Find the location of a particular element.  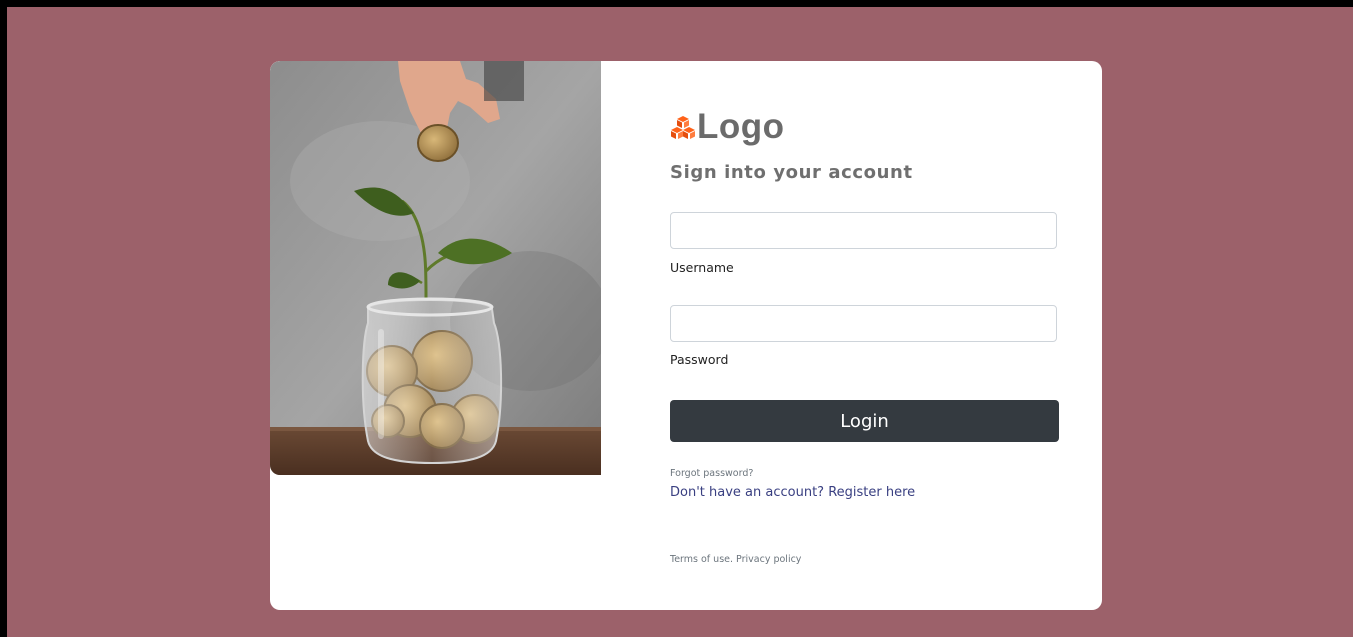

brand-logo: Logo is located at coordinates (727, 127).